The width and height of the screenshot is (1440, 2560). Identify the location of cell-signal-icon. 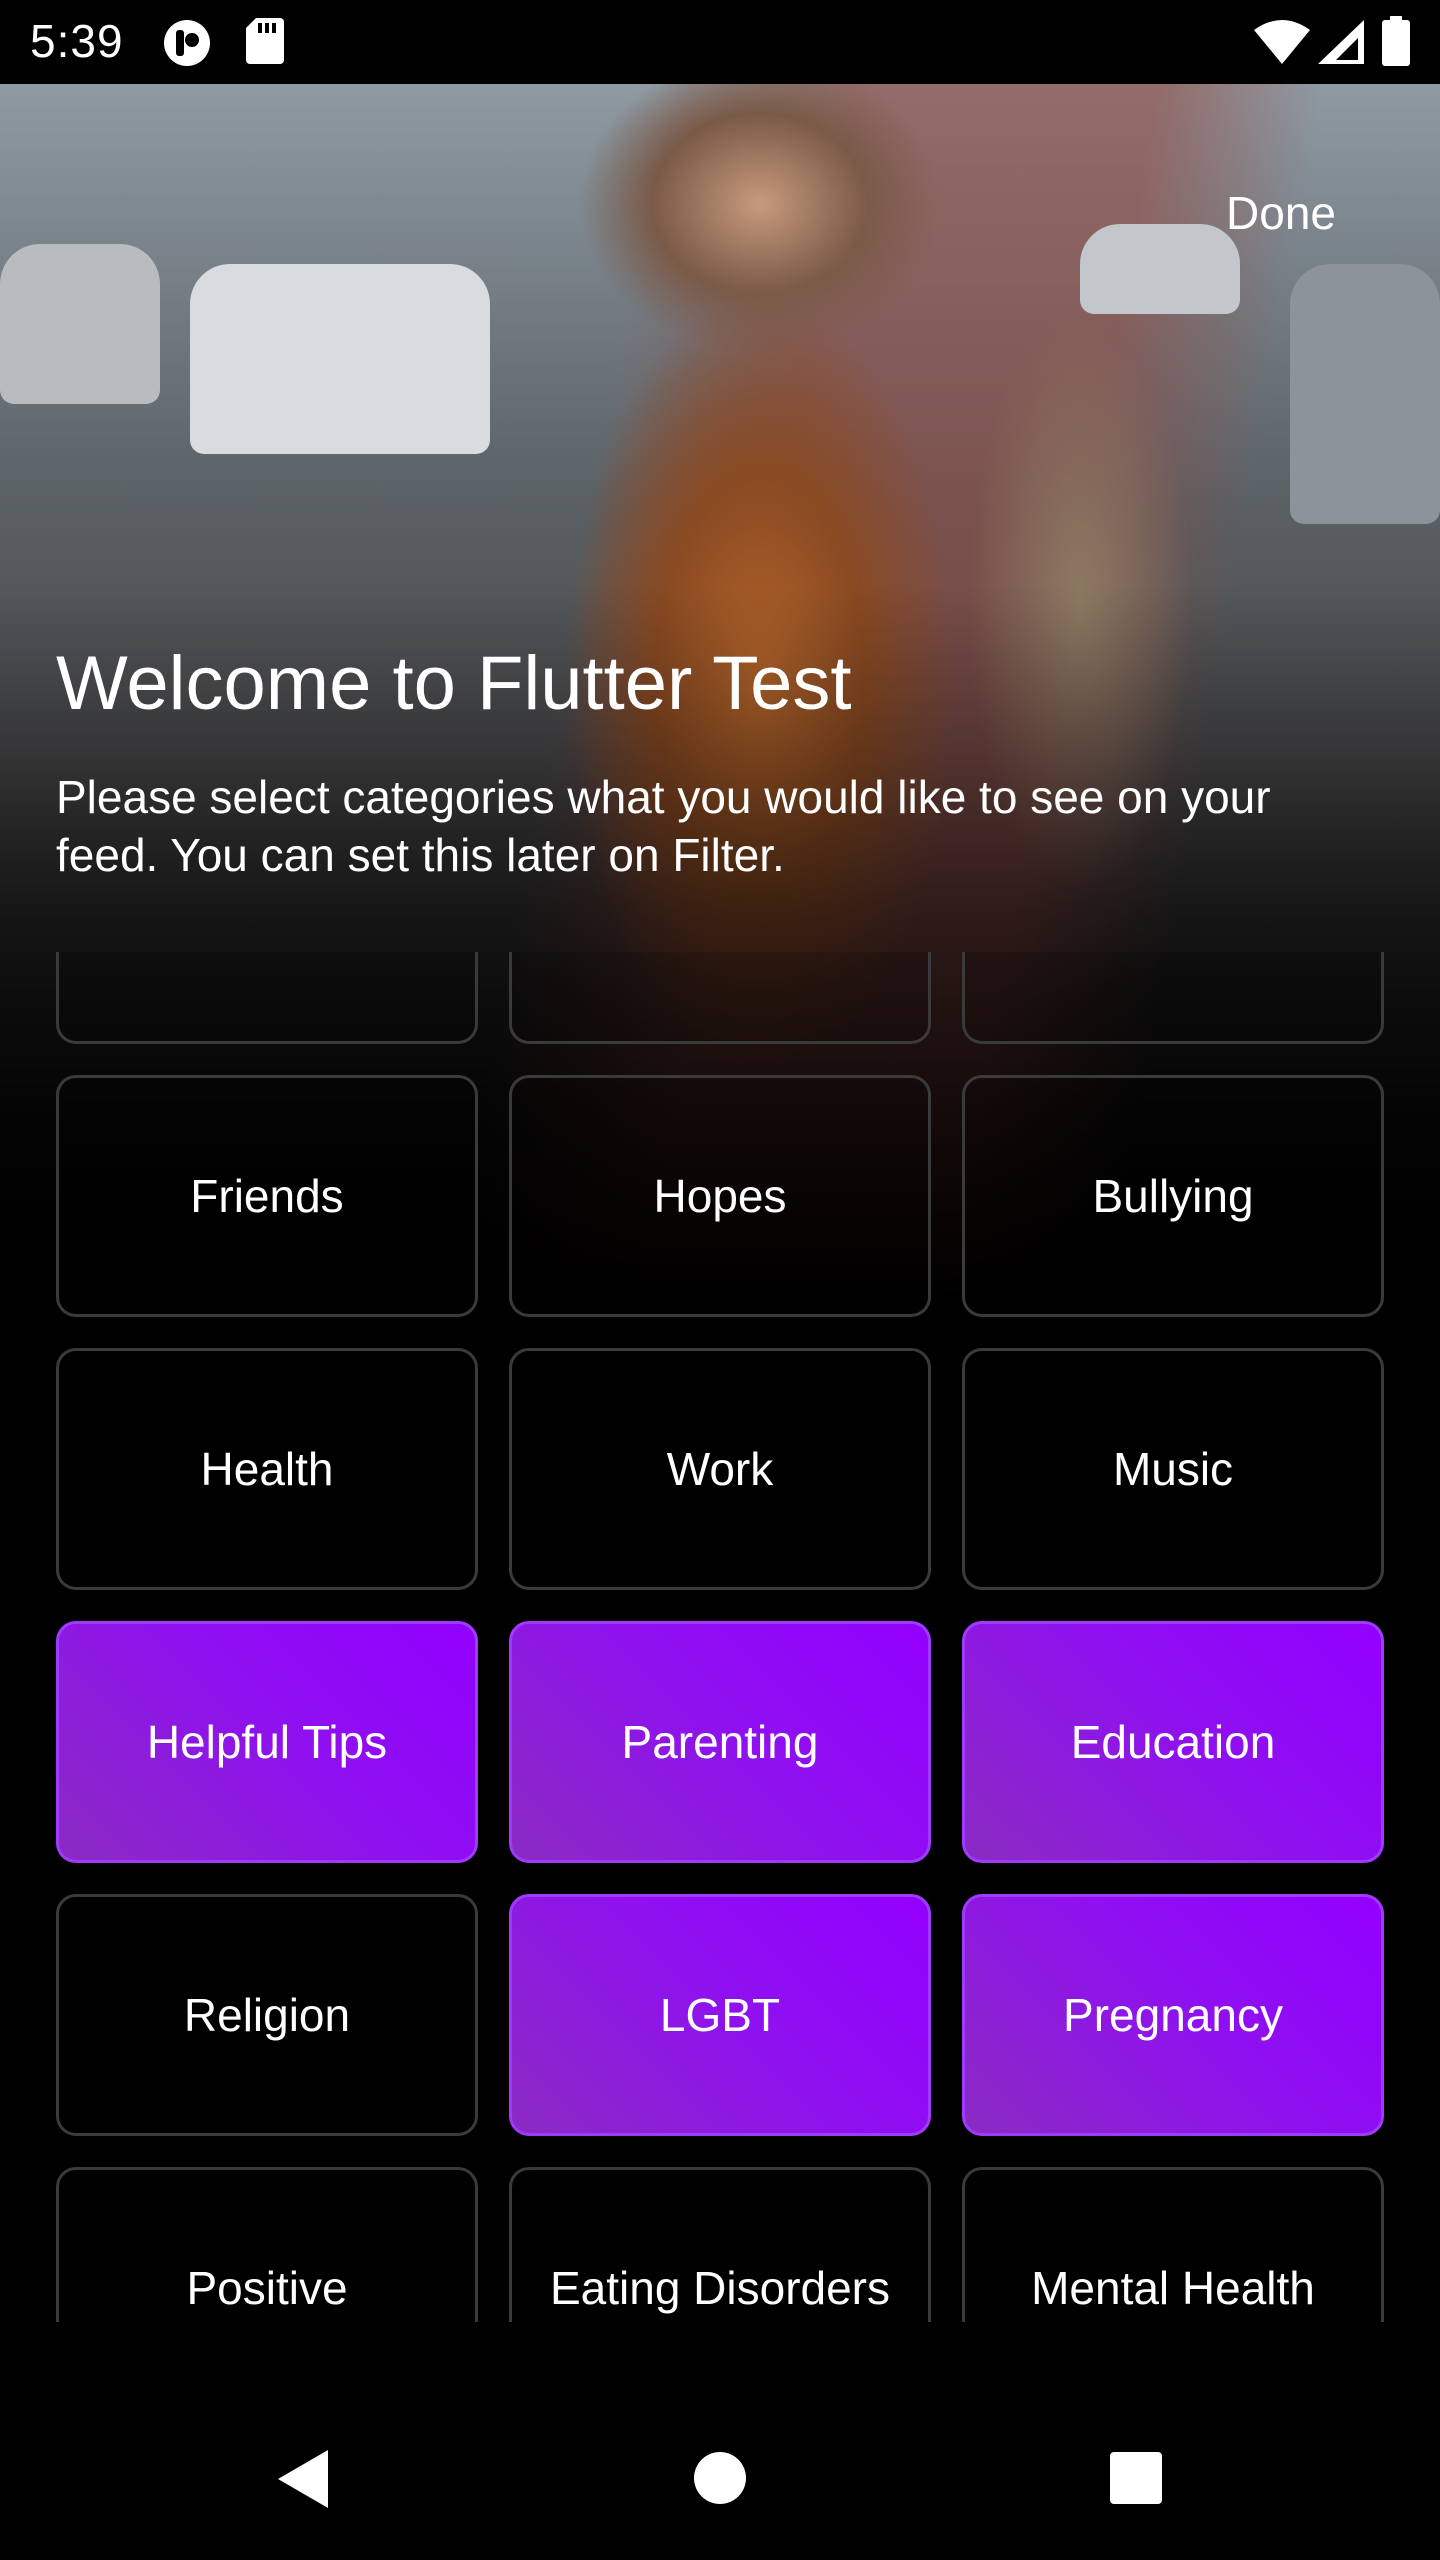
(1341, 44).